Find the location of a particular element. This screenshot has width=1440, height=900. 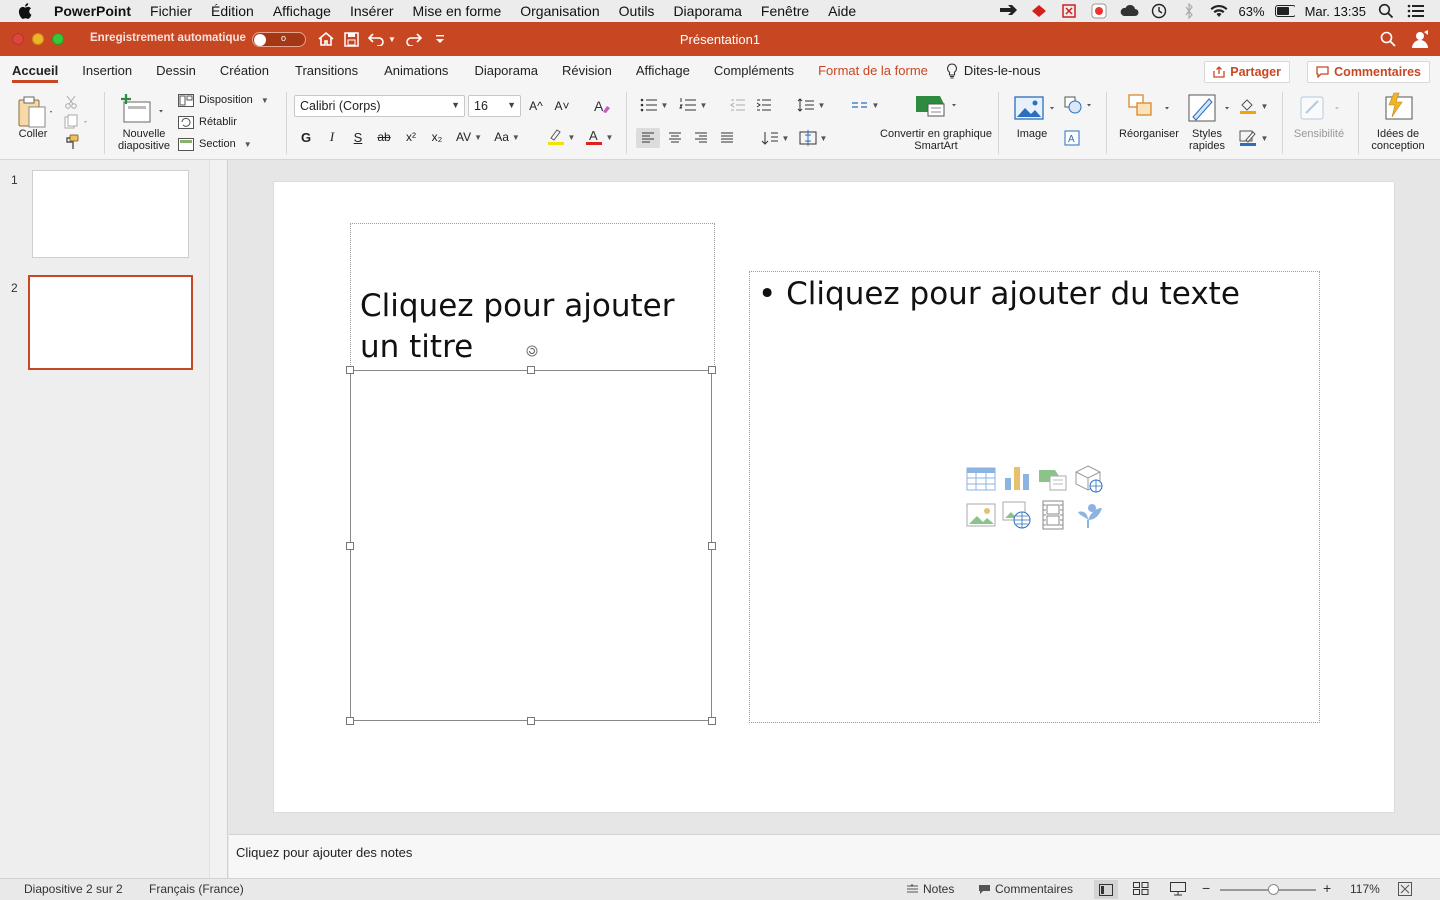

text-box-icon: A is located at coordinates (1072, 138).